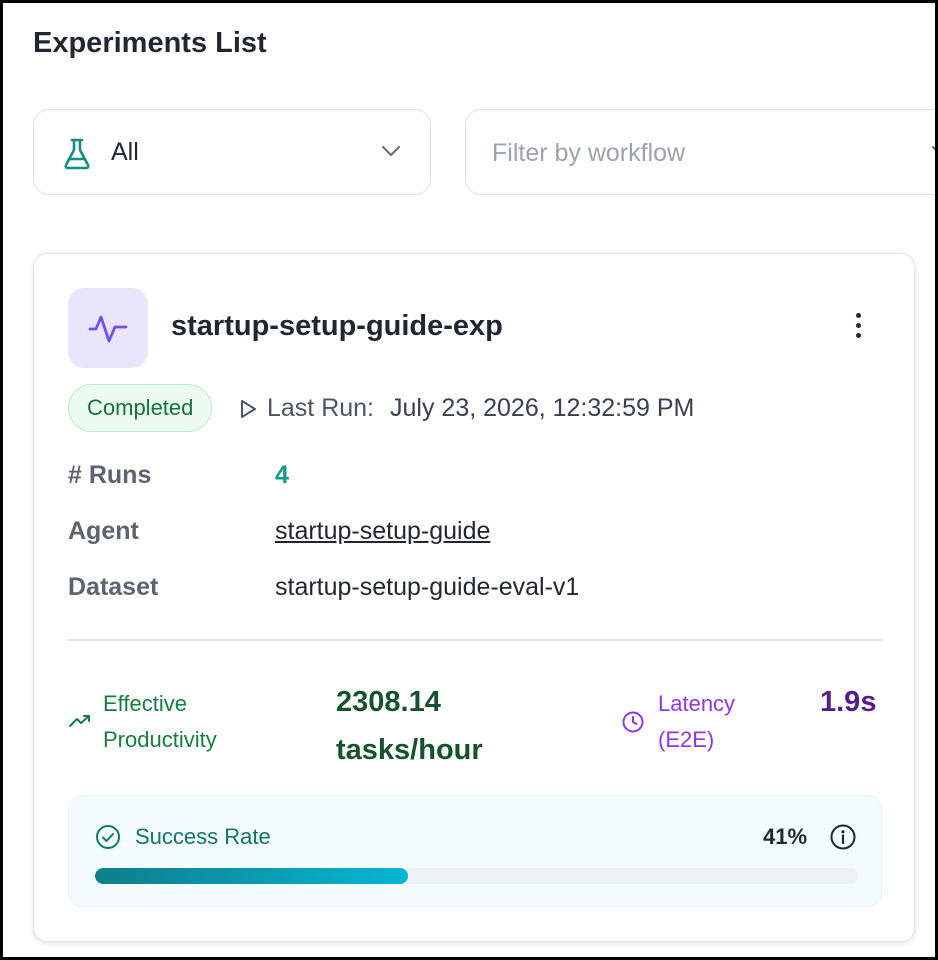 Image resolution: width=938 pixels, height=960 pixels. I want to click on success-rate-progress-track, so click(476, 876).